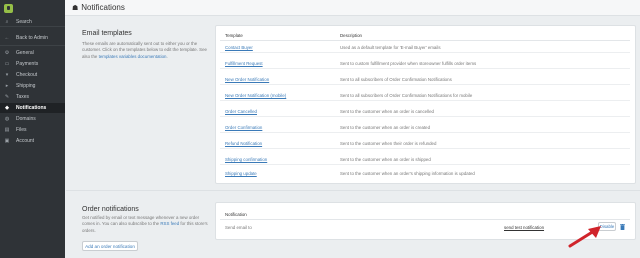  What do you see at coordinates (25, 53) in the screenshot?
I see `sidebar-item-label: General` at bounding box center [25, 53].